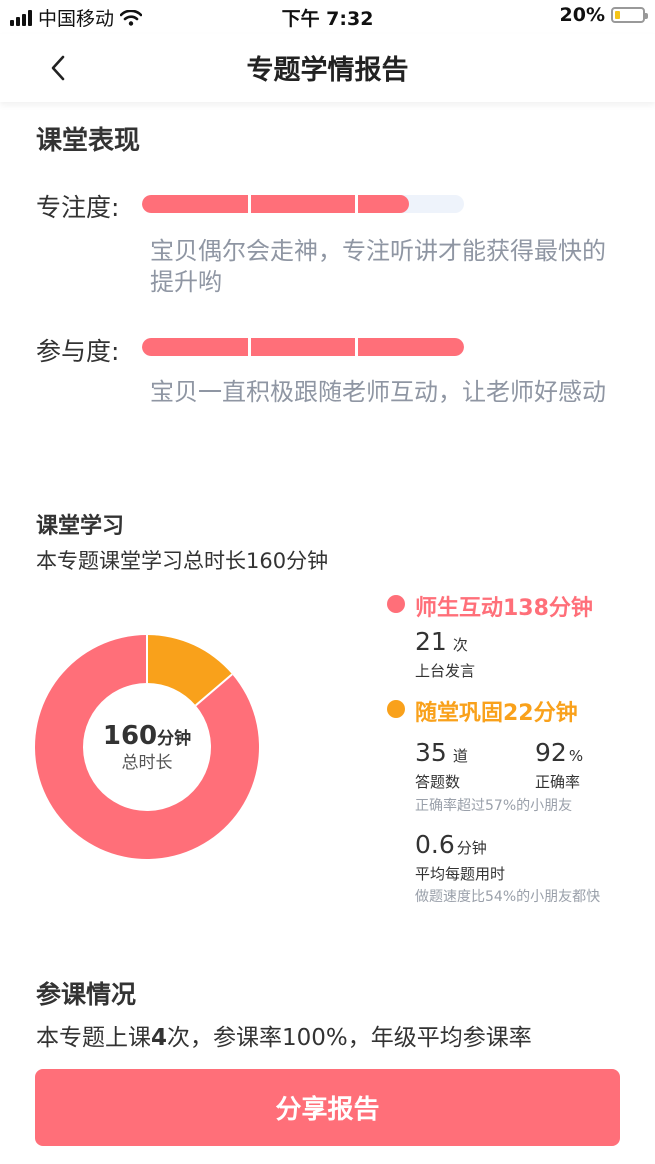  What do you see at coordinates (378, 392) in the screenshot?
I see `participation-comment: 宝贝一直积极跟随老师互动，让老师好感动` at bounding box center [378, 392].